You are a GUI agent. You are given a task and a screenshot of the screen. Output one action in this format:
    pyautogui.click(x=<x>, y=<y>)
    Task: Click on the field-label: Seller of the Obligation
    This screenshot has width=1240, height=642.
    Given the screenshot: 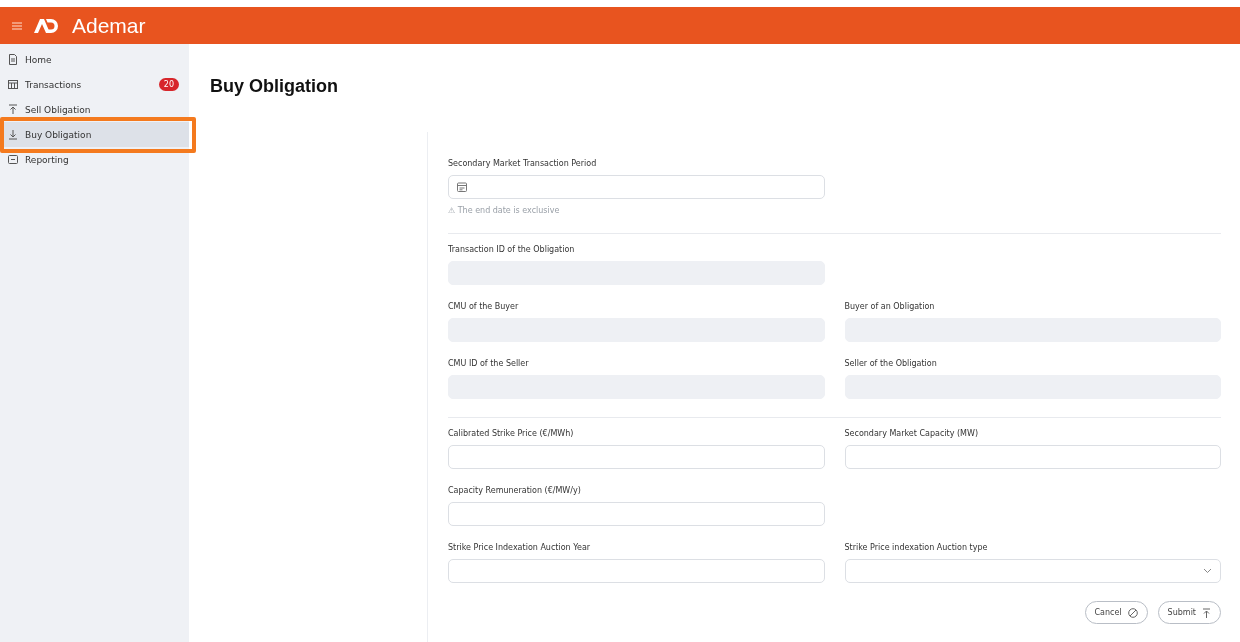 What is the action you would take?
    pyautogui.click(x=891, y=363)
    